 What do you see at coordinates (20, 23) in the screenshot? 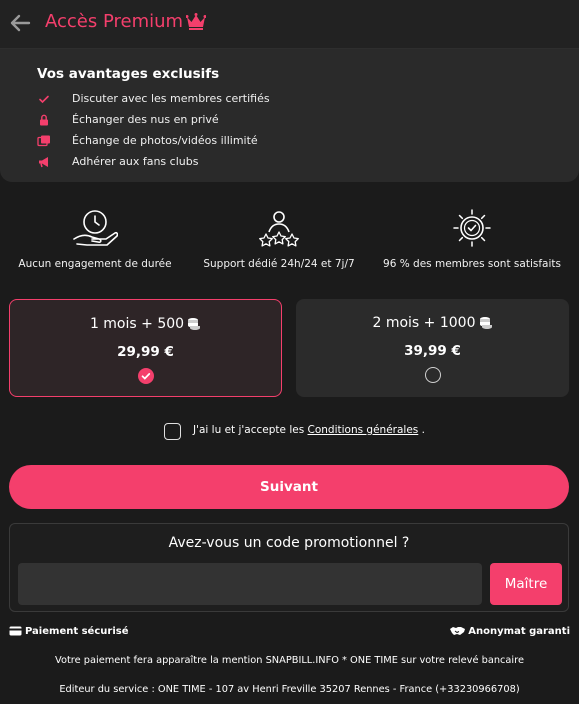
I see `arrow-left-icon` at bounding box center [20, 23].